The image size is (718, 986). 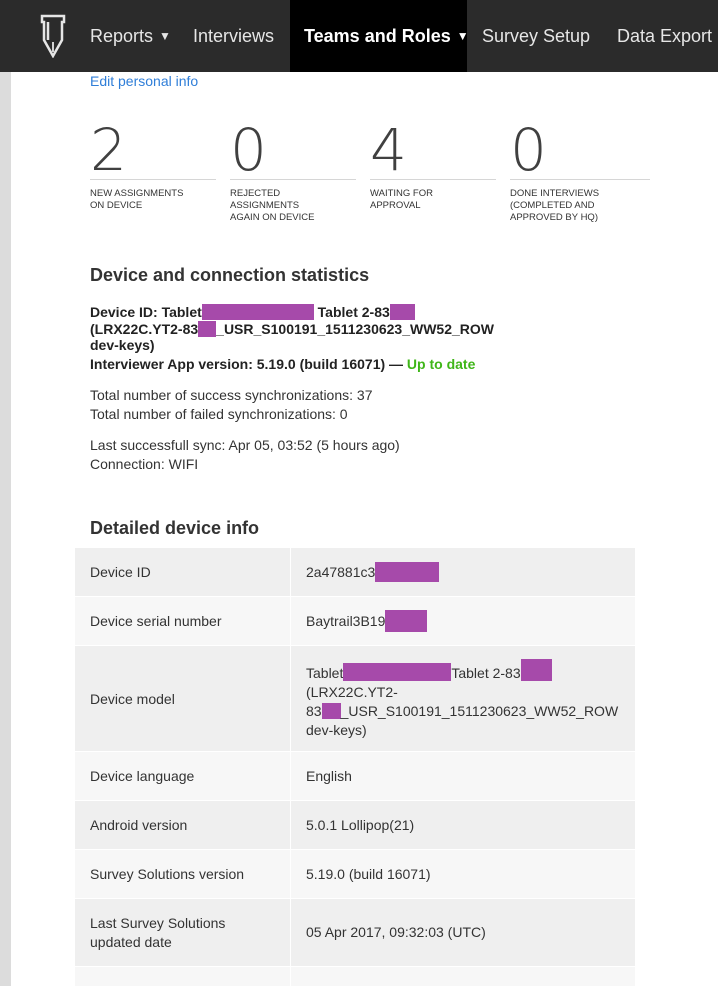 What do you see at coordinates (314, 711) in the screenshot?
I see `value-text: 83` at bounding box center [314, 711].